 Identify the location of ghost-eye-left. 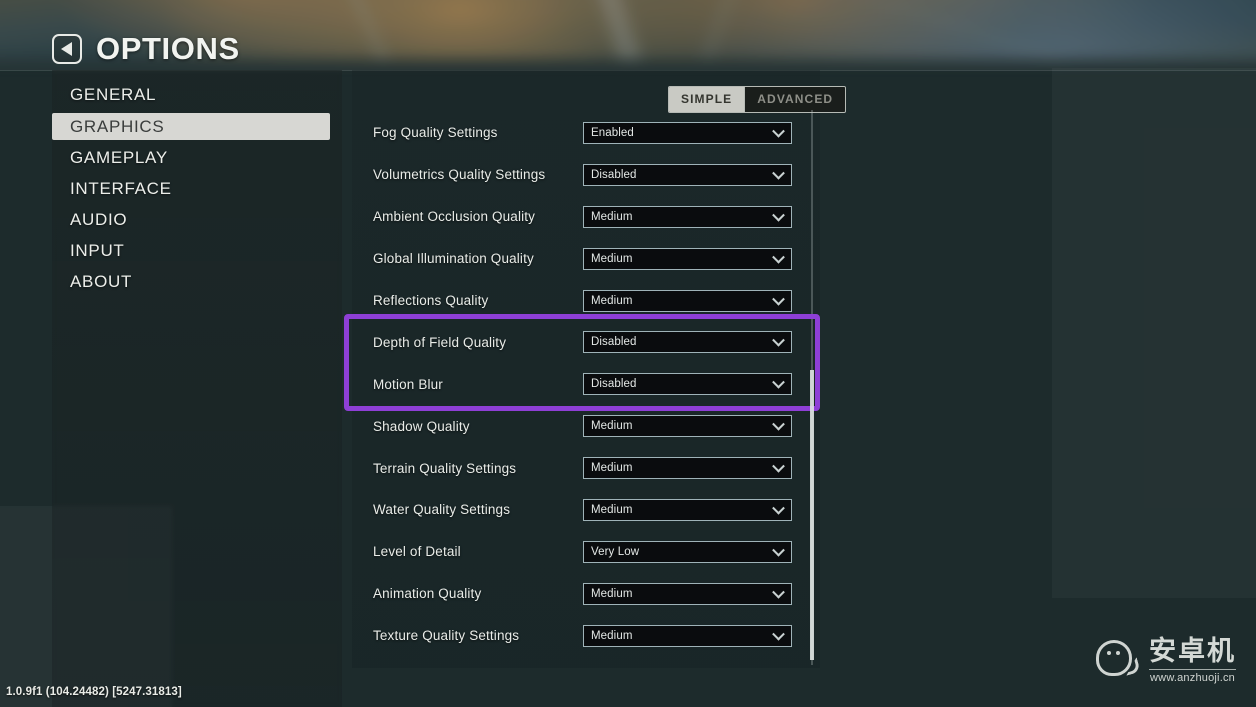
(1109, 653).